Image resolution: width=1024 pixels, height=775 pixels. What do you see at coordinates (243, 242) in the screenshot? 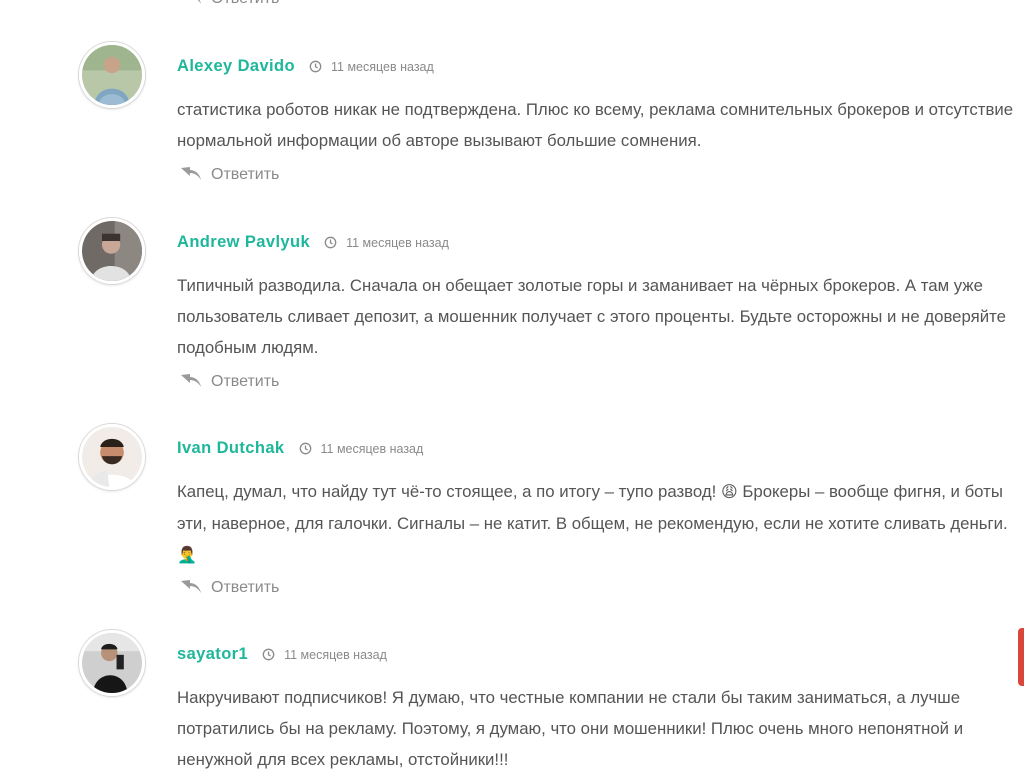
I see `author-name: Andrew Pavlyuk` at bounding box center [243, 242].